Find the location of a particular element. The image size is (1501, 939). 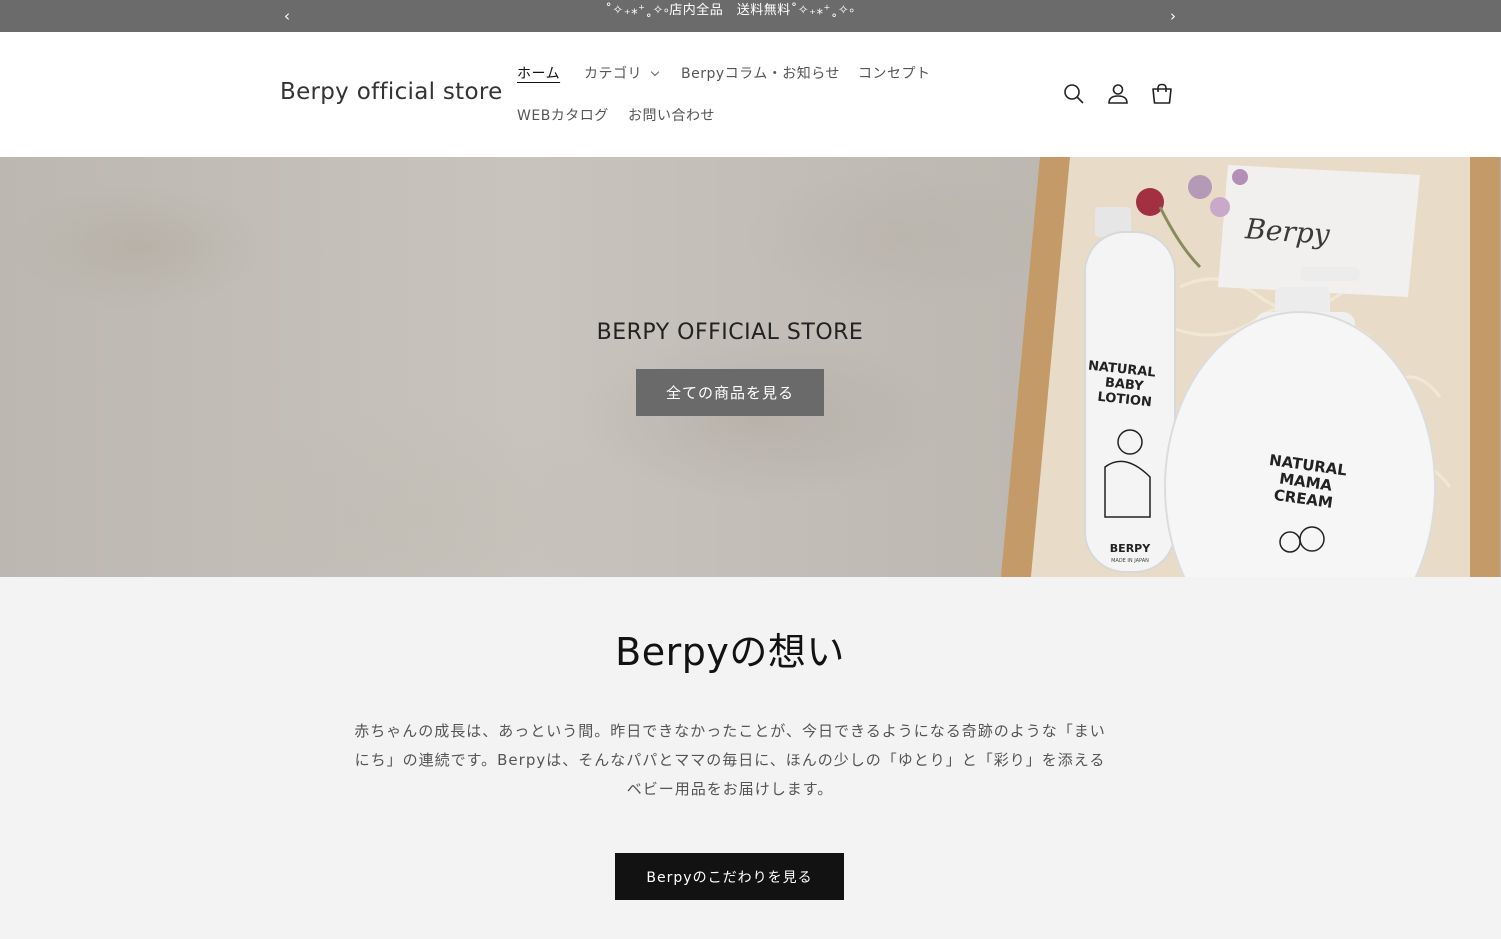

nav-item-label: コンセプト is located at coordinates (894, 74).